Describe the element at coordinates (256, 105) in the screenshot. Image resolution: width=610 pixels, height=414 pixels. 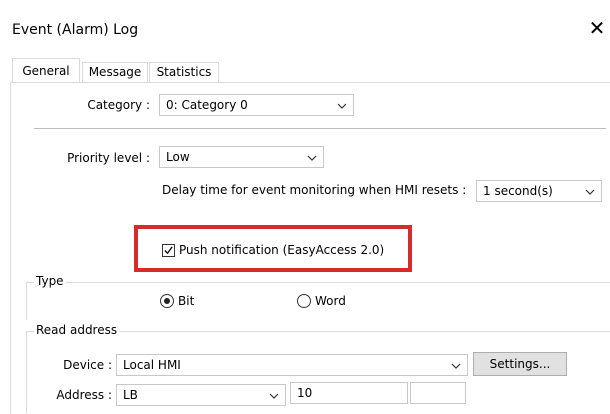
I see `category-select: 0: Category 0` at that location.